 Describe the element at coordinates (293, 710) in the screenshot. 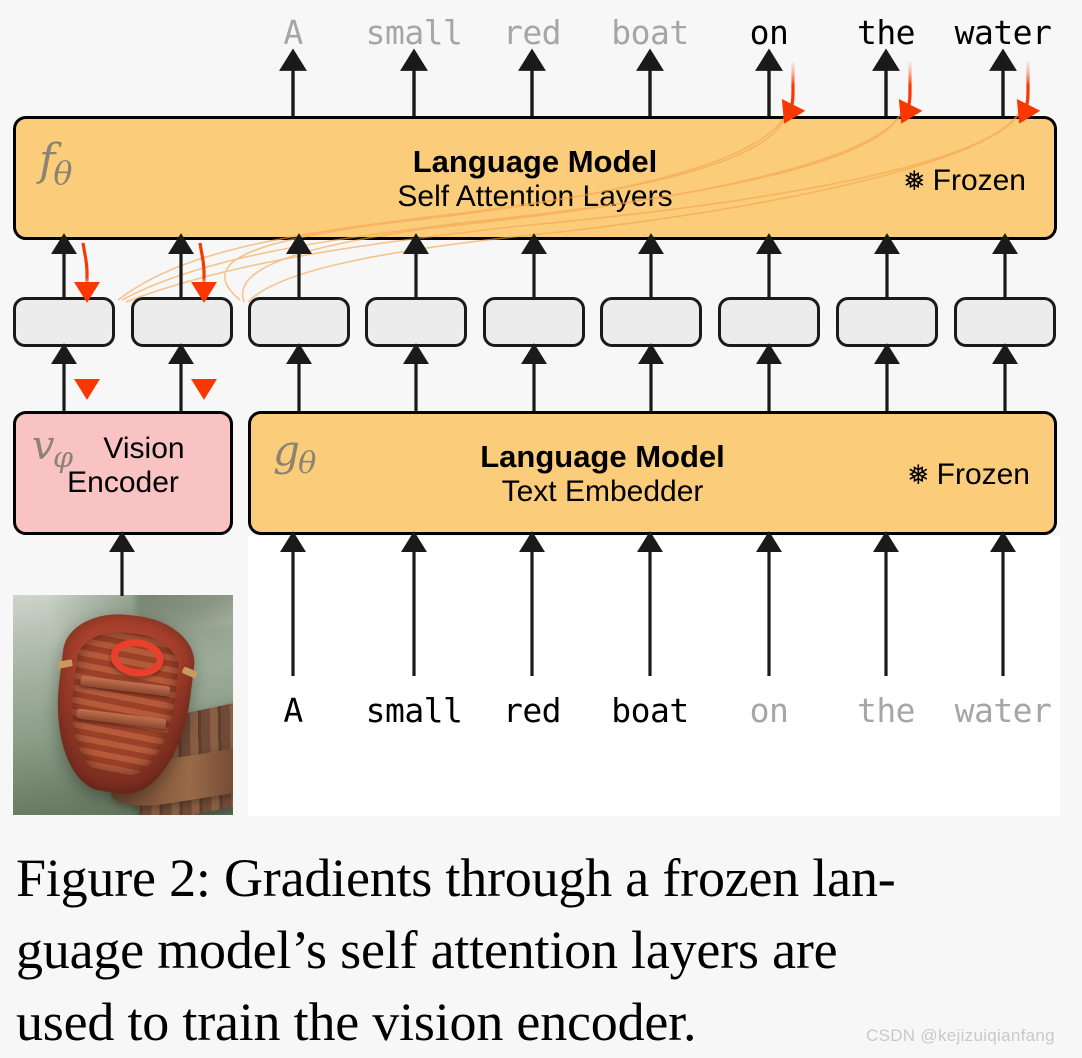

I see `input-token-0: A` at that location.